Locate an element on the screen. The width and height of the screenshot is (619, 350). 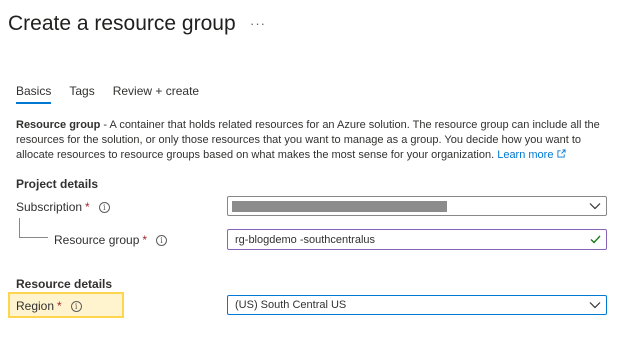
resource-group-input: rg-blogdemo -southcentralus is located at coordinates (417, 239).